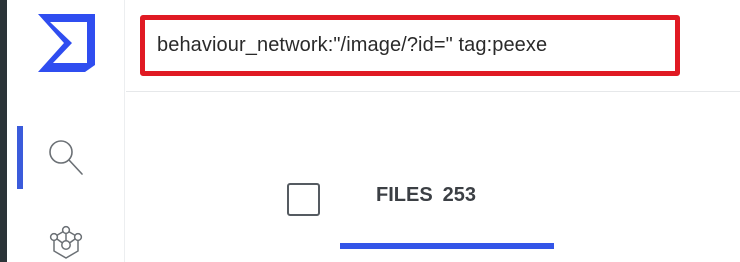 Image resolution: width=740 pixels, height=262 pixels. What do you see at coordinates (68, 43) in the screenshot?
I see `logo-icon` at bounding box center [68, 43].